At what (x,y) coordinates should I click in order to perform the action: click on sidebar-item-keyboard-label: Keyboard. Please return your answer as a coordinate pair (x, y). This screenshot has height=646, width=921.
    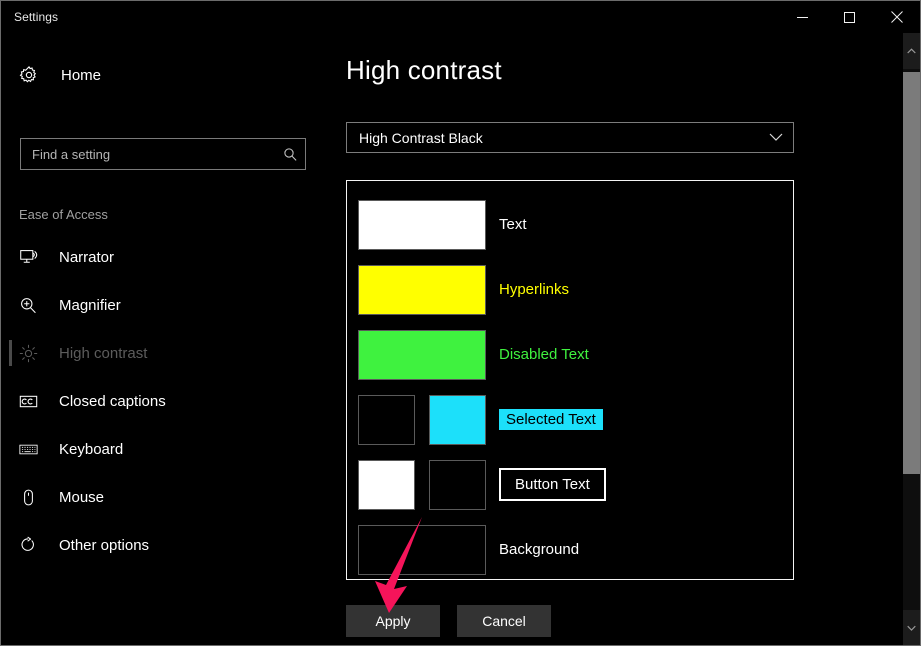
    Looking at the image, I should click on (91, 449).